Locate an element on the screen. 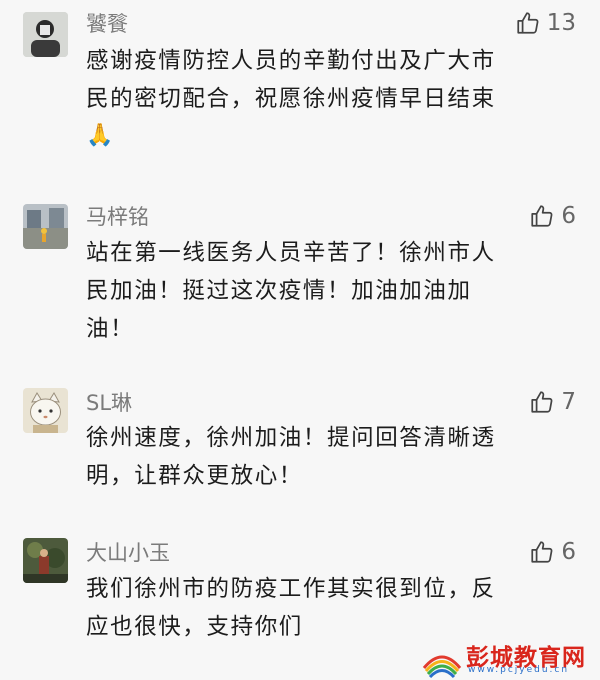  comment-text: 站在第一线医务人员辛苦了！徐州市人 民加油！挺过这次疫情！加油加油加 油！ is located at coordinates (331, 291).